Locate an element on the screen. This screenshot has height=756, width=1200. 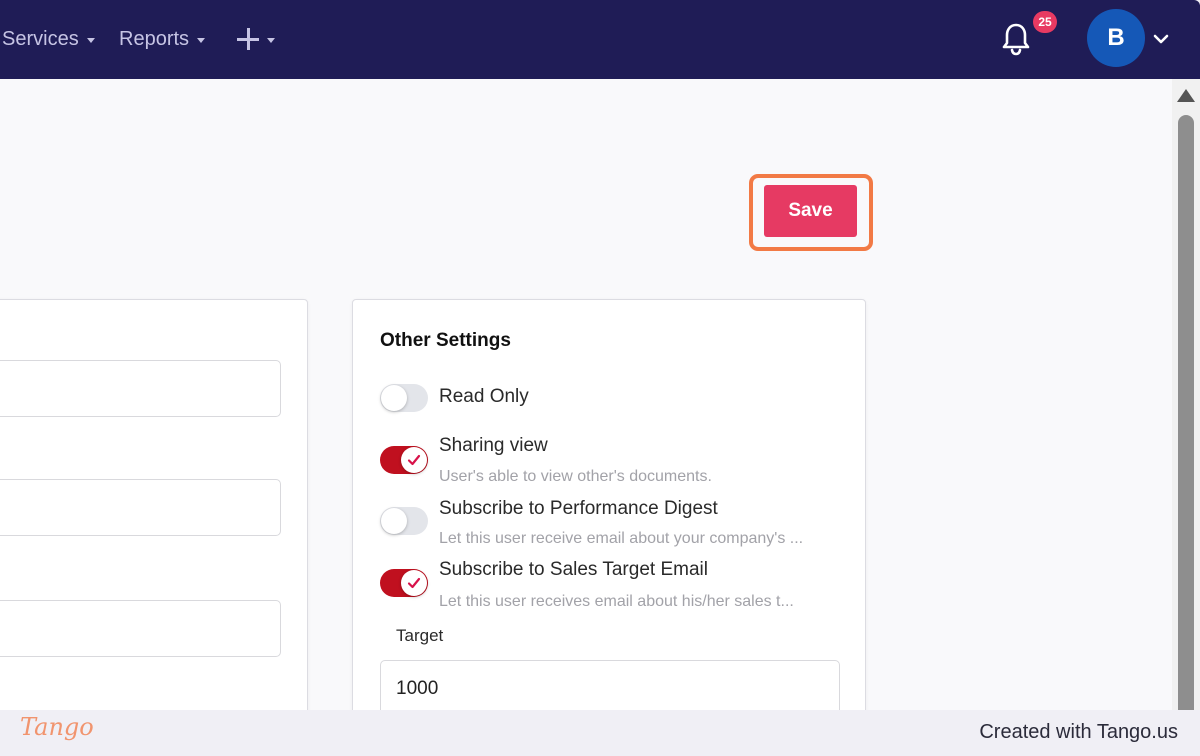
read-only-label: Read Only is located at coordinates (484, 396).